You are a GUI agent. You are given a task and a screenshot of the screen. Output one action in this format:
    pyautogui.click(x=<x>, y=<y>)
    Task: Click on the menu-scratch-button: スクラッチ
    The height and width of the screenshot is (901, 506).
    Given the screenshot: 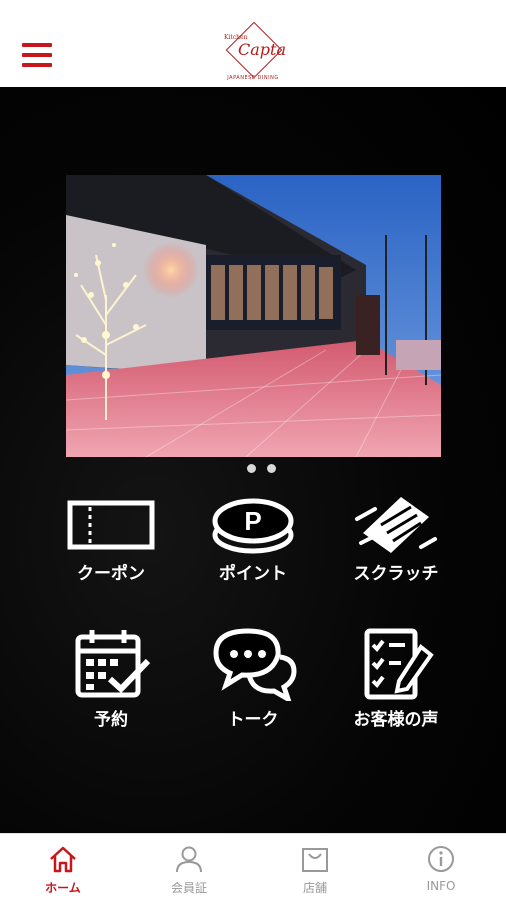 What is the action you would take?
    pyautogui.click(x=396, y=539)
    